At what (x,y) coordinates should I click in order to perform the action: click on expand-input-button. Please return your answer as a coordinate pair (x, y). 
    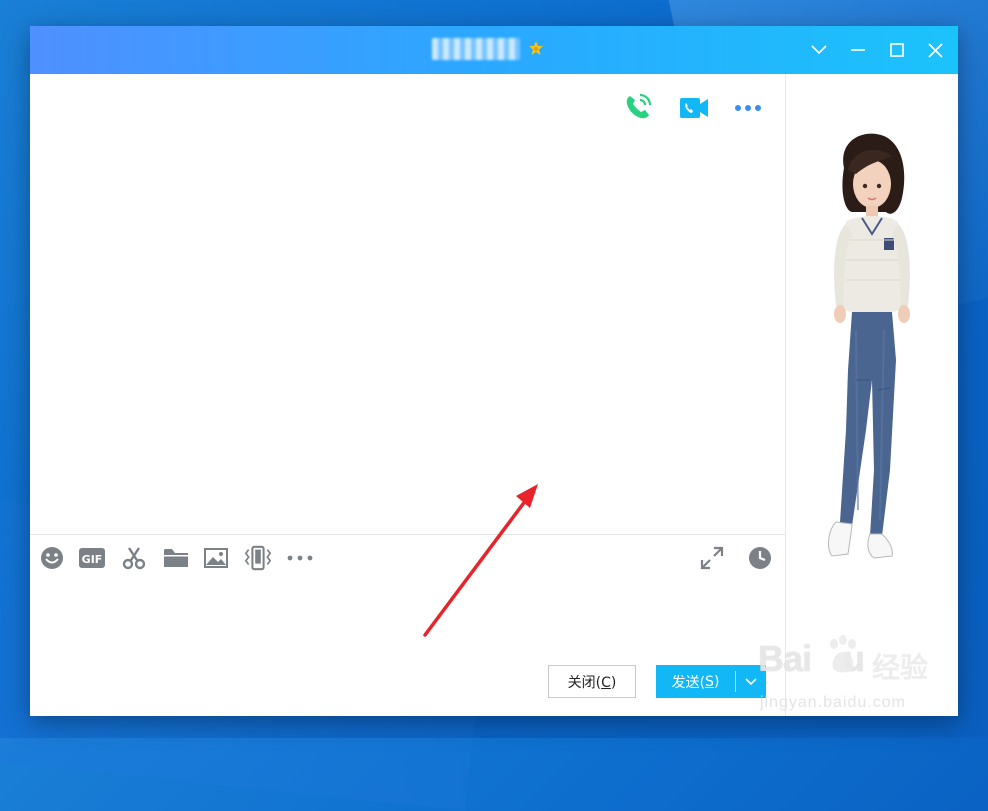
    Looking at the image, I should click on (712, 558).